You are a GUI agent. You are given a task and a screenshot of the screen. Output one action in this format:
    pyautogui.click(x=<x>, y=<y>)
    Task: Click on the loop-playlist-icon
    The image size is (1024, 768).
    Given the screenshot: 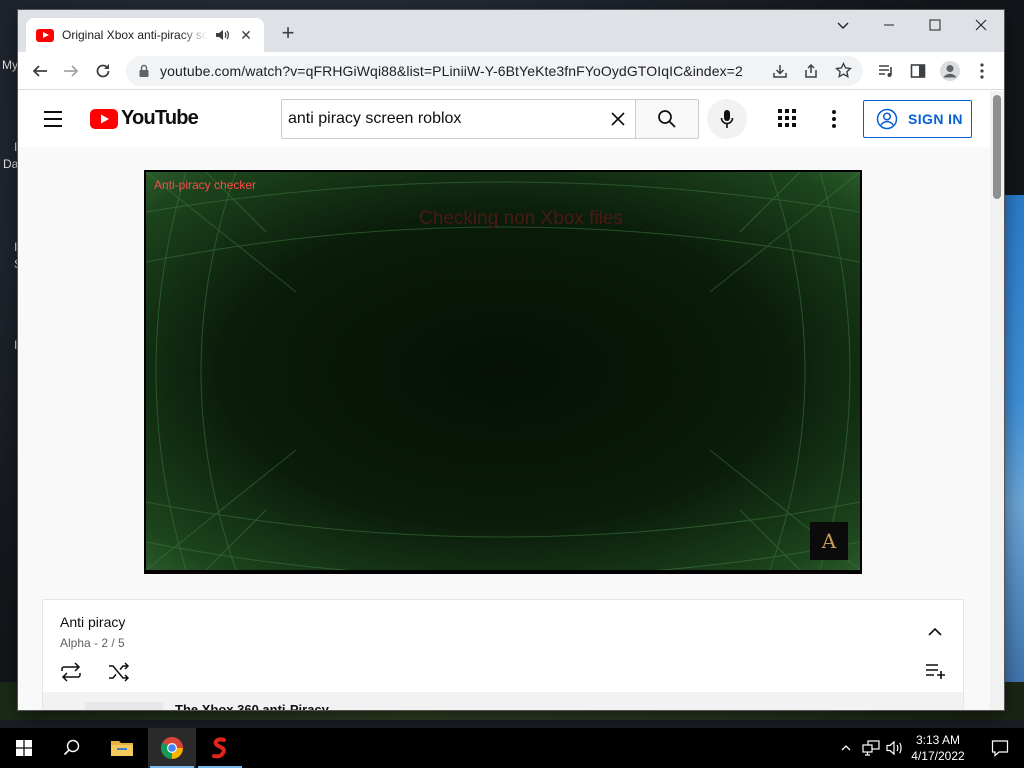 What is the action you would take?
    pyautogui.click(x=71, y=672)
    